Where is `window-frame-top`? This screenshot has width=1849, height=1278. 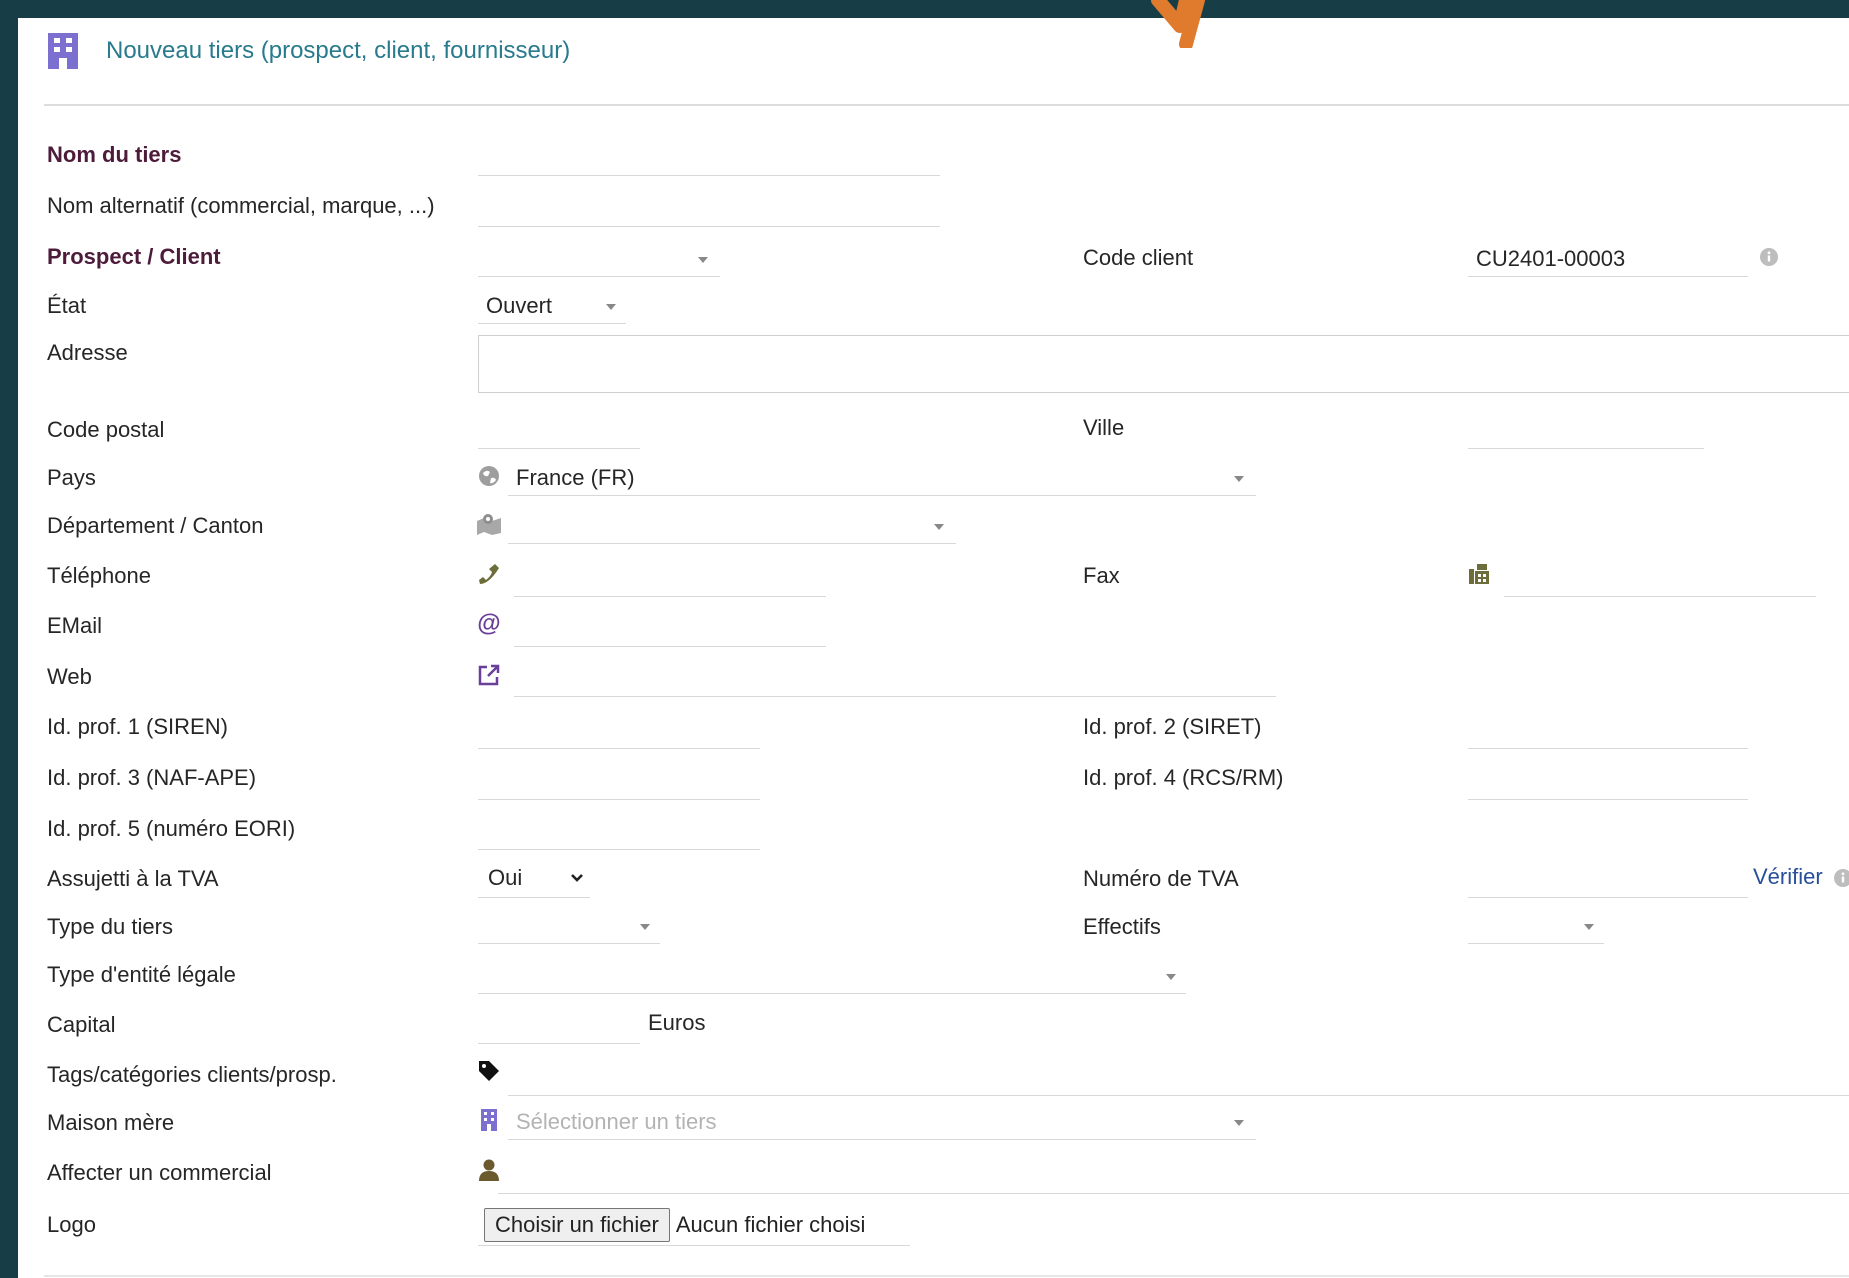 window-frame-top is located at coordinates (924, 9).